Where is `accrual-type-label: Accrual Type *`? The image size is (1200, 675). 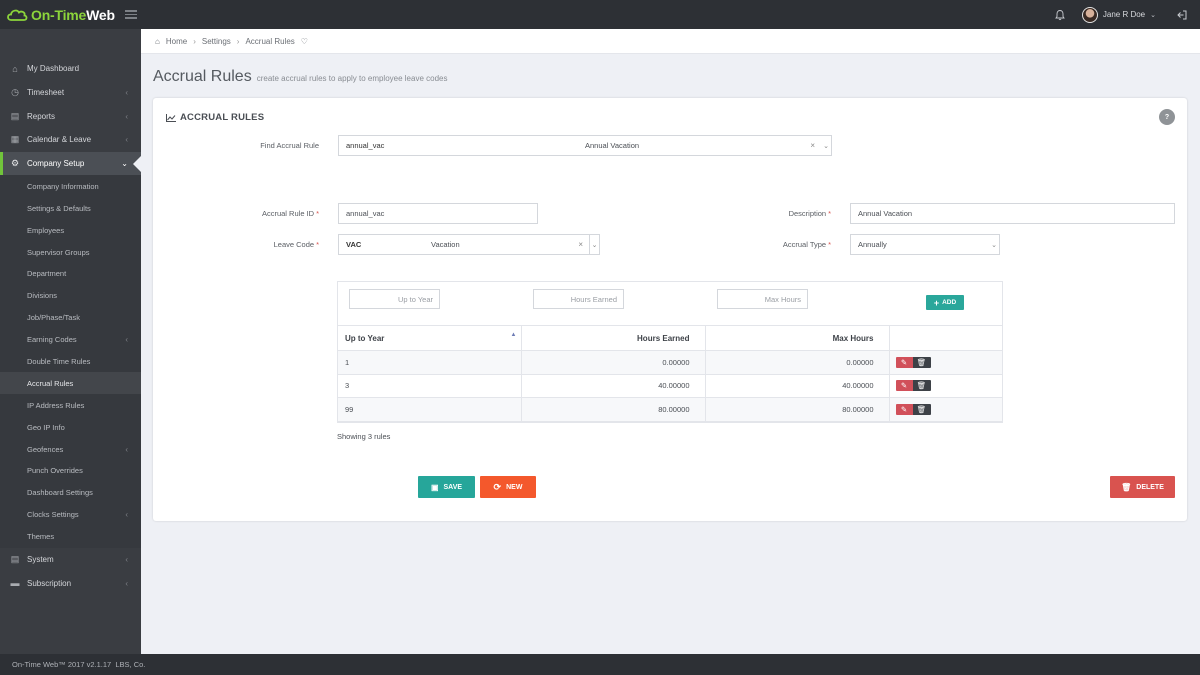 accrual-type-label: Accrual Type * is located at coordinates (806, 244).